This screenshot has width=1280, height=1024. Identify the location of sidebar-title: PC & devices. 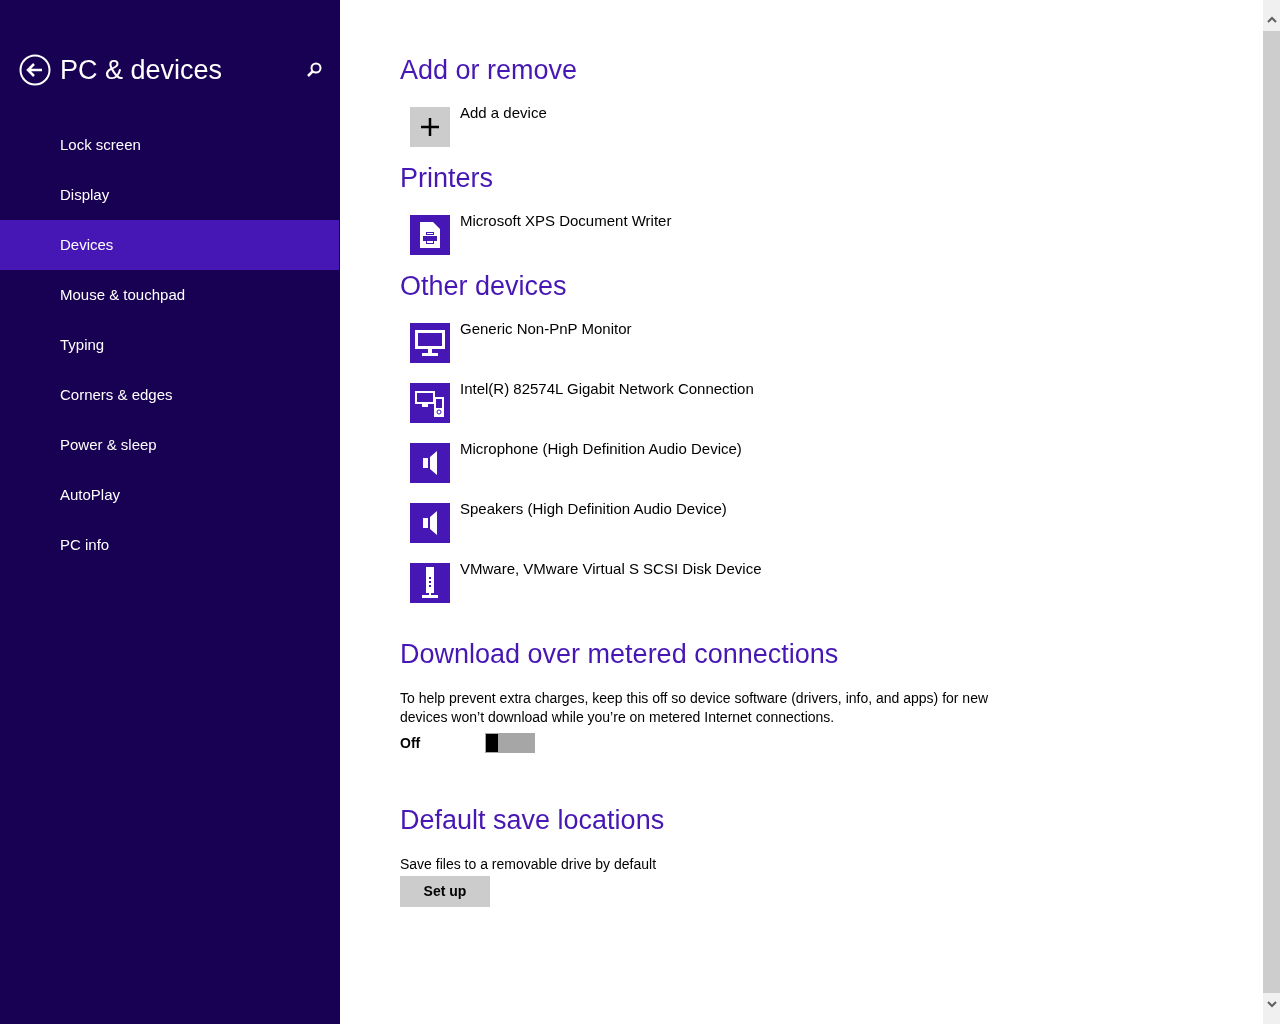
(141, 70).